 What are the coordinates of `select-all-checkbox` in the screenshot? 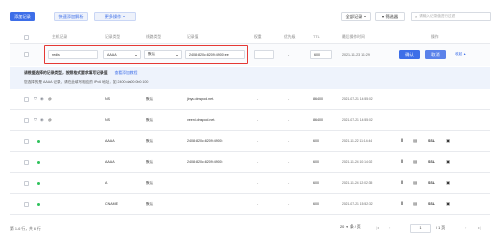 It's located at (26, 37).